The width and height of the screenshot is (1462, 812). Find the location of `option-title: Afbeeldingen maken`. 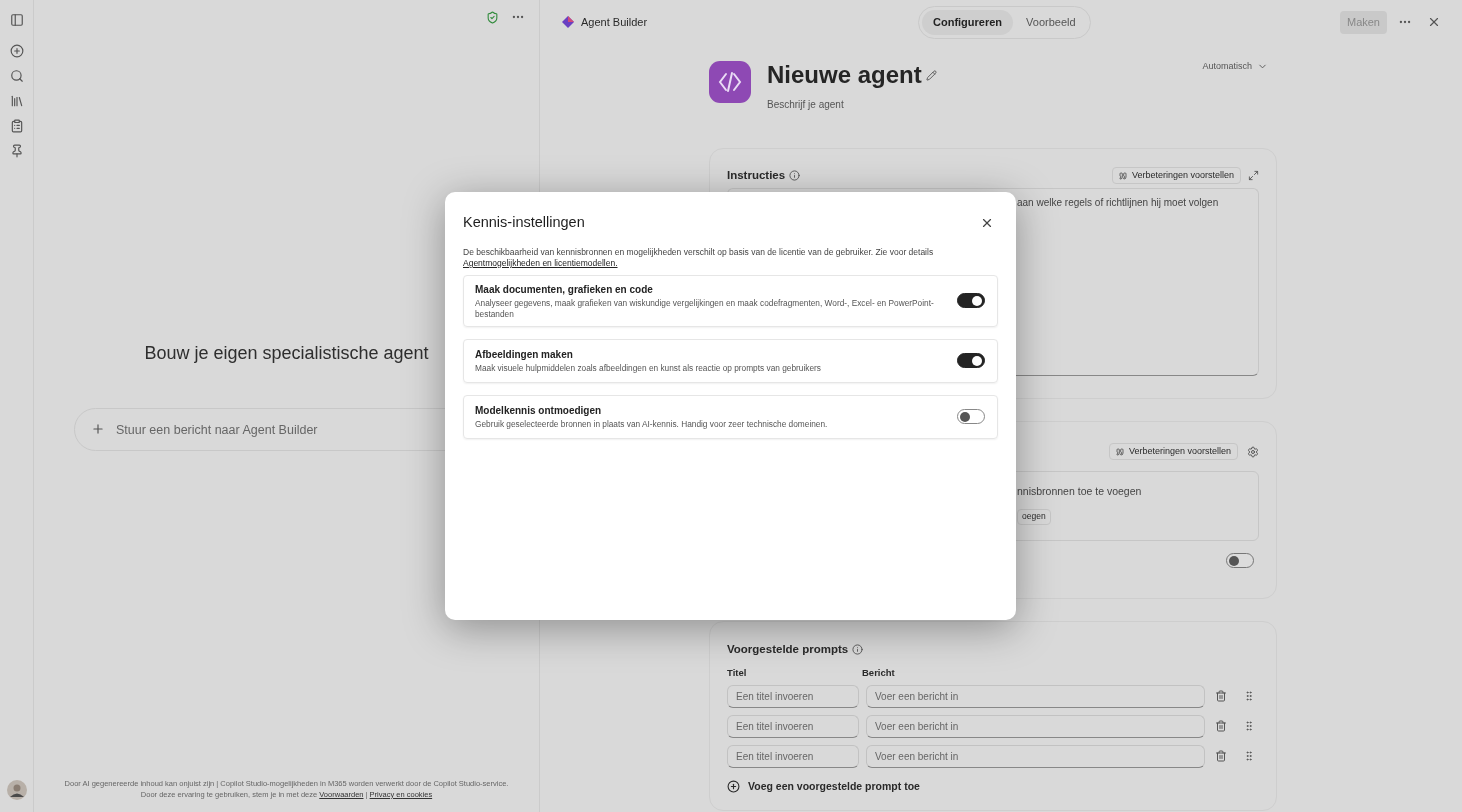

option-title: Afbeeldingen maken is located at coordinates (524, 355).